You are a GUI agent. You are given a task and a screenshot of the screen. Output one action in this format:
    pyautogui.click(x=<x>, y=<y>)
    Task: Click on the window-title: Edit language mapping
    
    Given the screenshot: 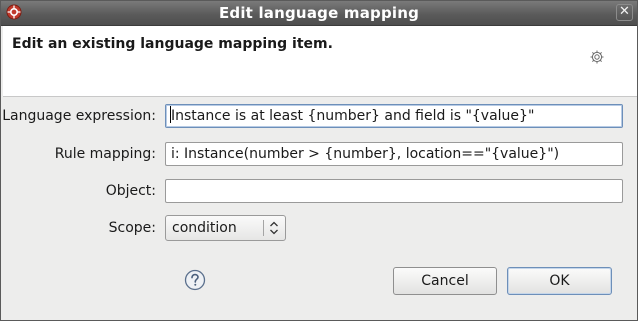 What is the action you would take?
    pyautogui.click(x=319, y=13)
    